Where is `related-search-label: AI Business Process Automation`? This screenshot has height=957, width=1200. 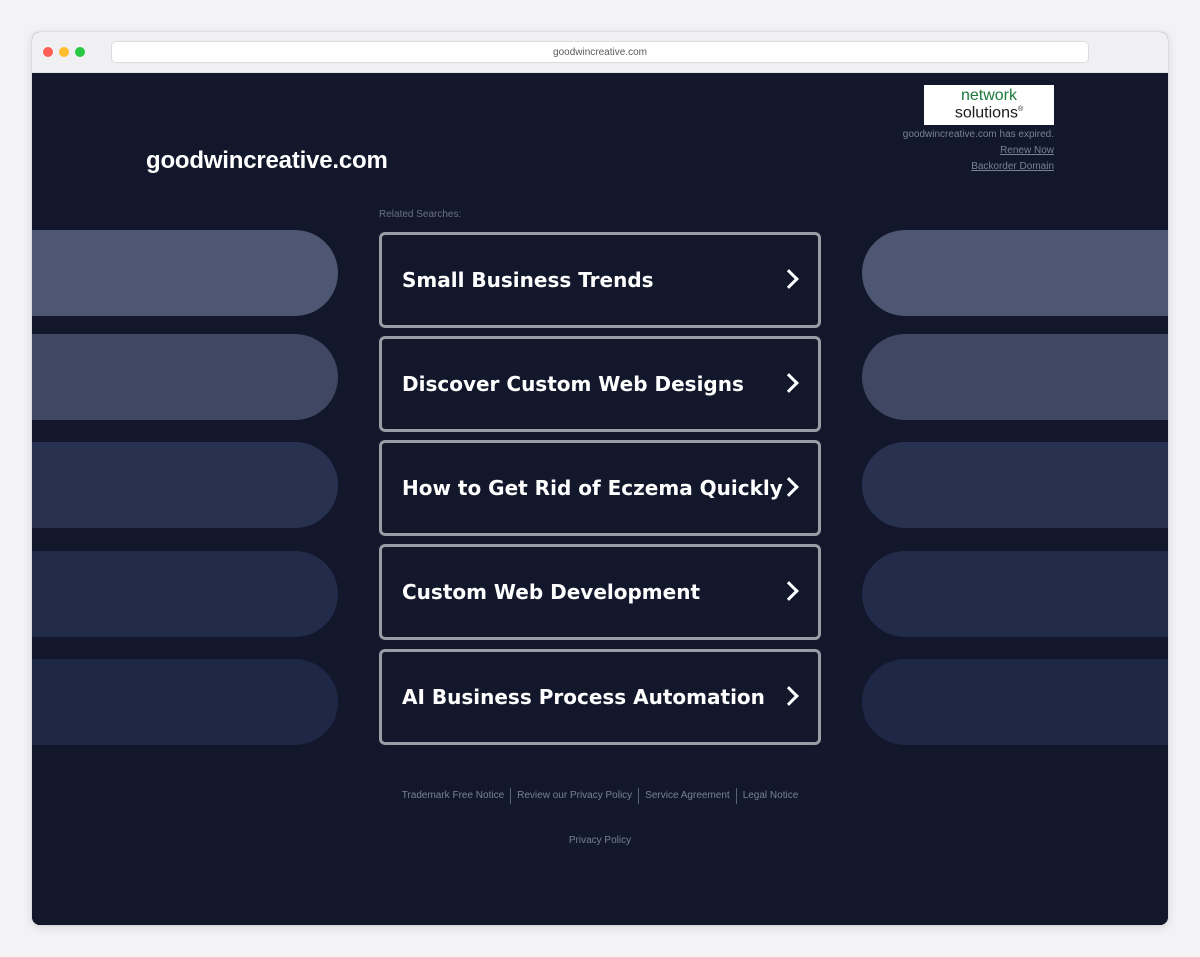 related-search-label: AI Business Process Automation is located at coordinates (583, 697).